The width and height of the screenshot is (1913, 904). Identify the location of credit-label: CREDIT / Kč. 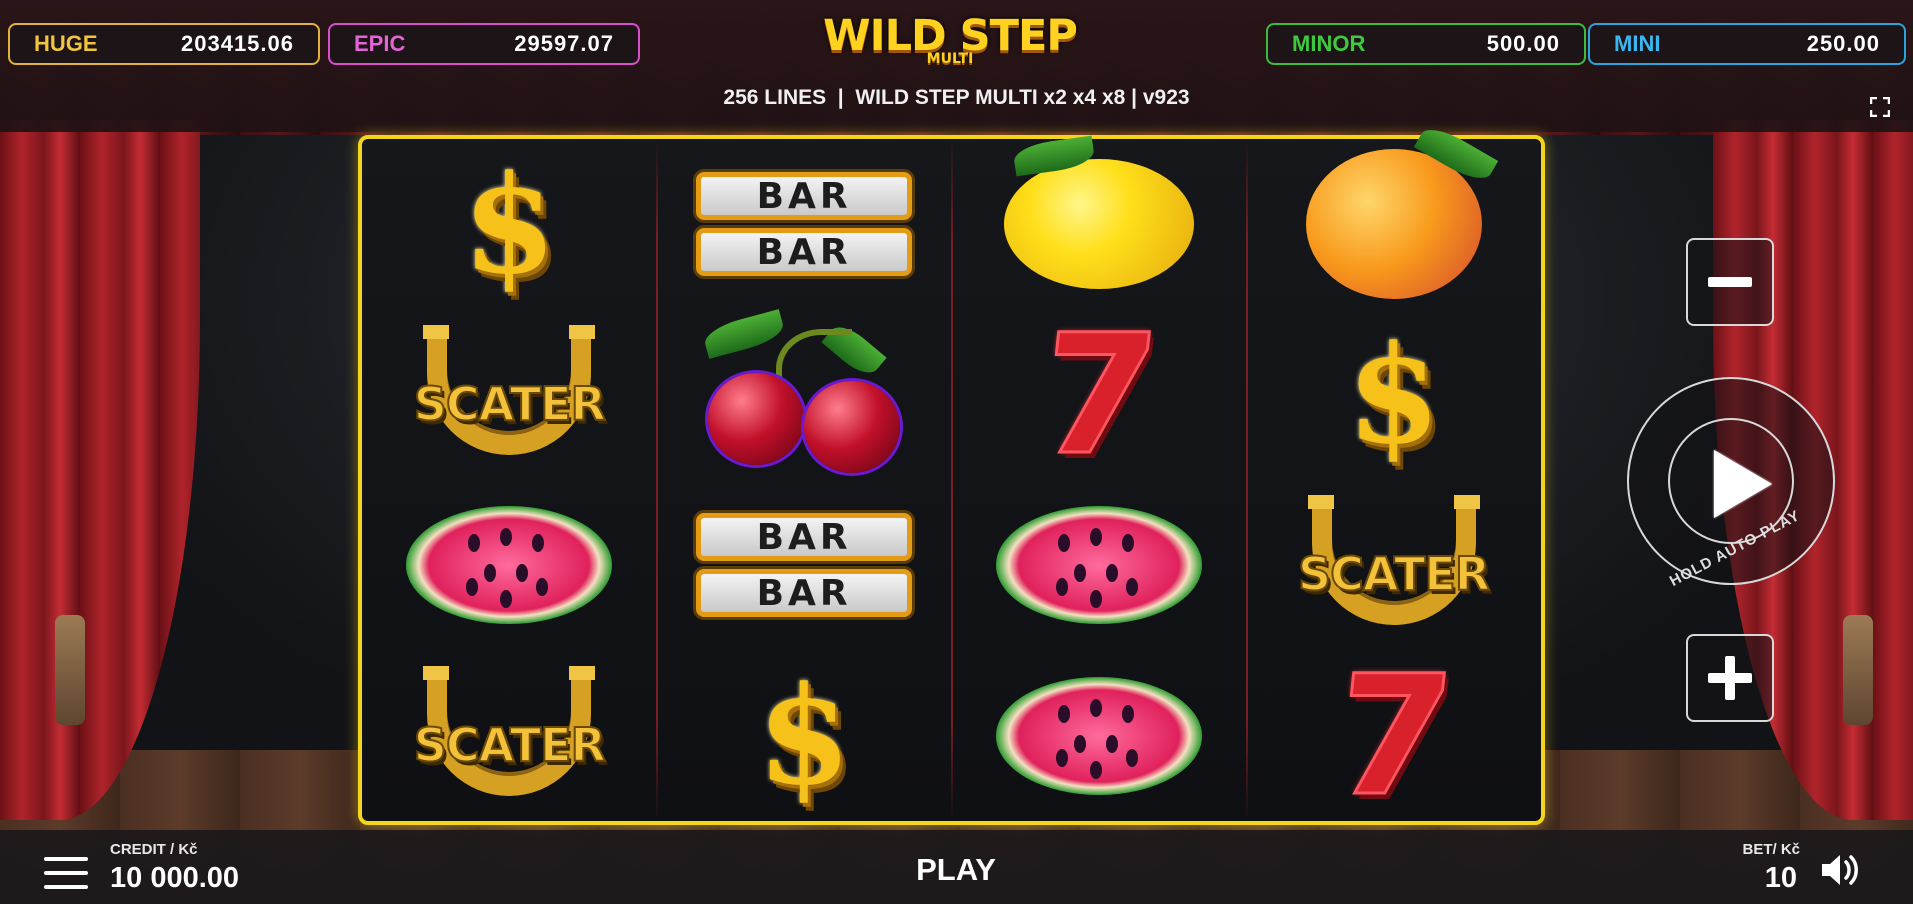
(154, 849).